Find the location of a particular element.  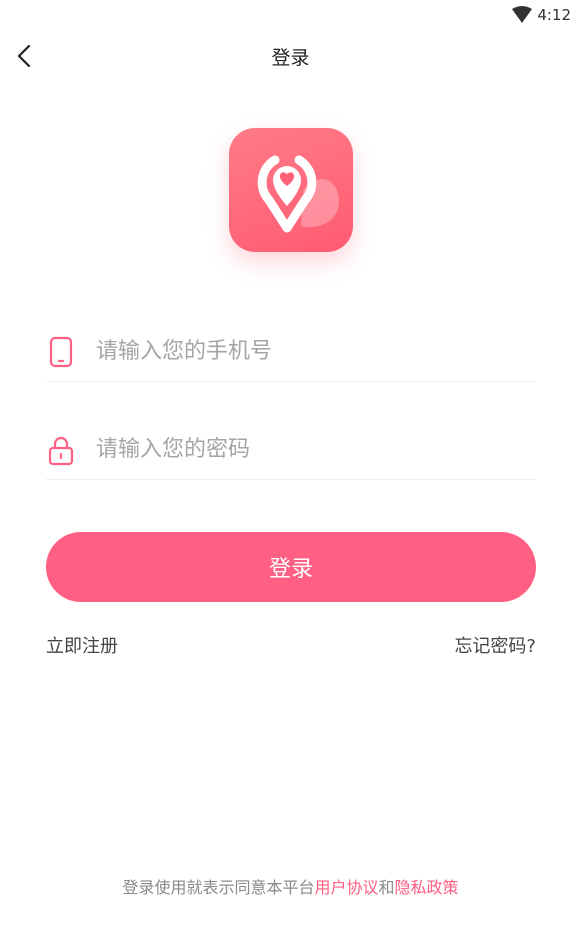

password-input is located at coordinates (306, 449).